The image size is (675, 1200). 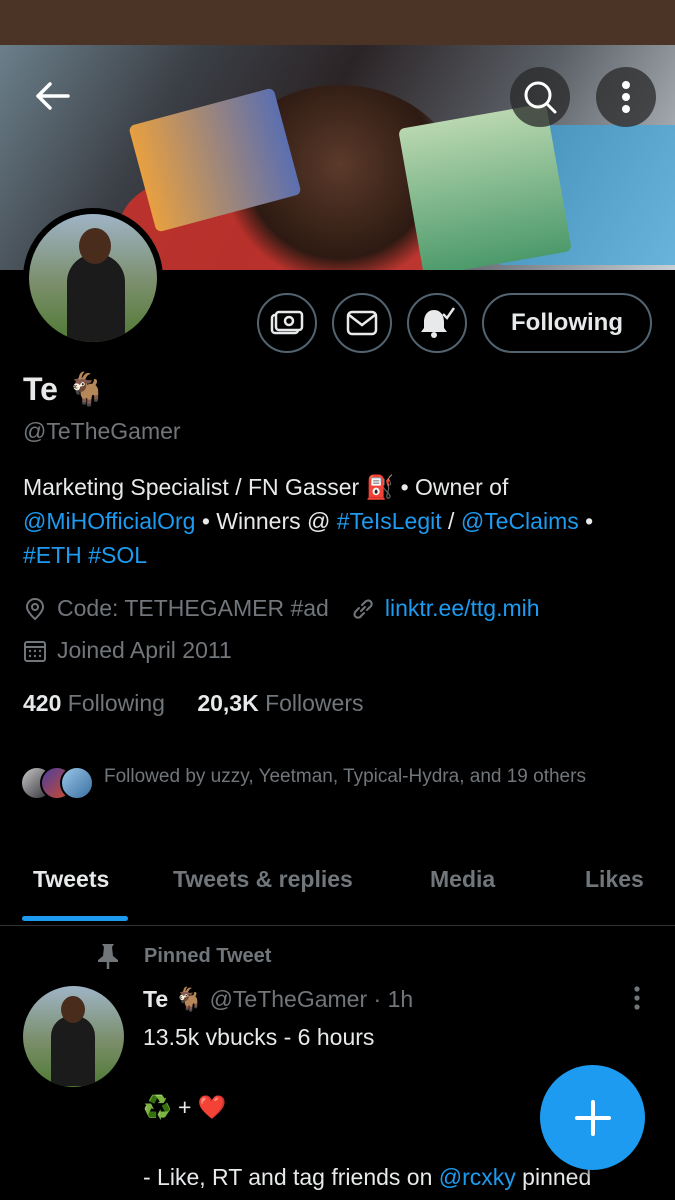 I want to click on following-count: 420, so click(x=42, y=703).